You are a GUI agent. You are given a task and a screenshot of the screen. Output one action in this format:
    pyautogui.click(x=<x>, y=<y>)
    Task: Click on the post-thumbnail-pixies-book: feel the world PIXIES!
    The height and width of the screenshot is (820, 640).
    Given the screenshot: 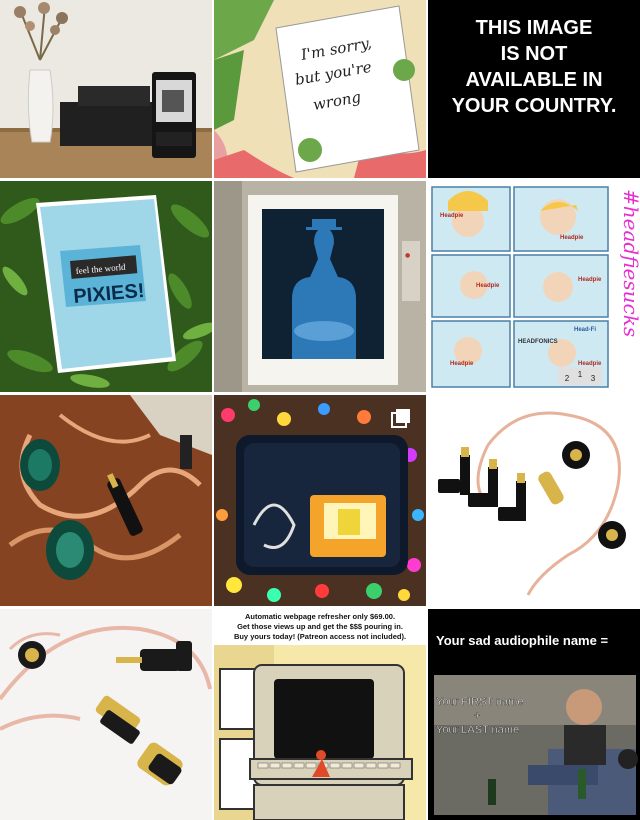 What is the action you would take?
    pyautogui.click(x=106, y=286)
    